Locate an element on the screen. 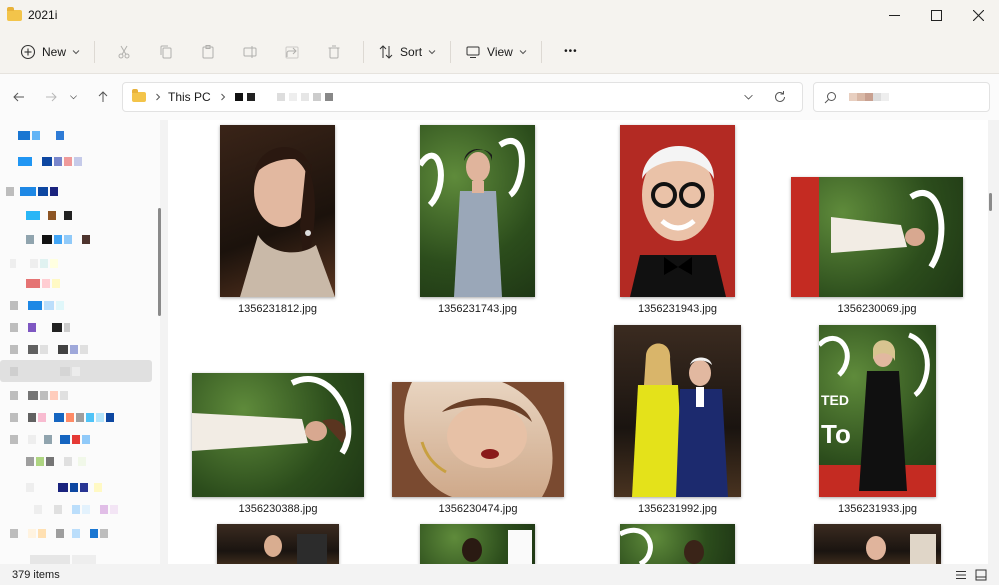 This screenshot has height=585, width=999. sort-icon is located at coordinates (386, 51).